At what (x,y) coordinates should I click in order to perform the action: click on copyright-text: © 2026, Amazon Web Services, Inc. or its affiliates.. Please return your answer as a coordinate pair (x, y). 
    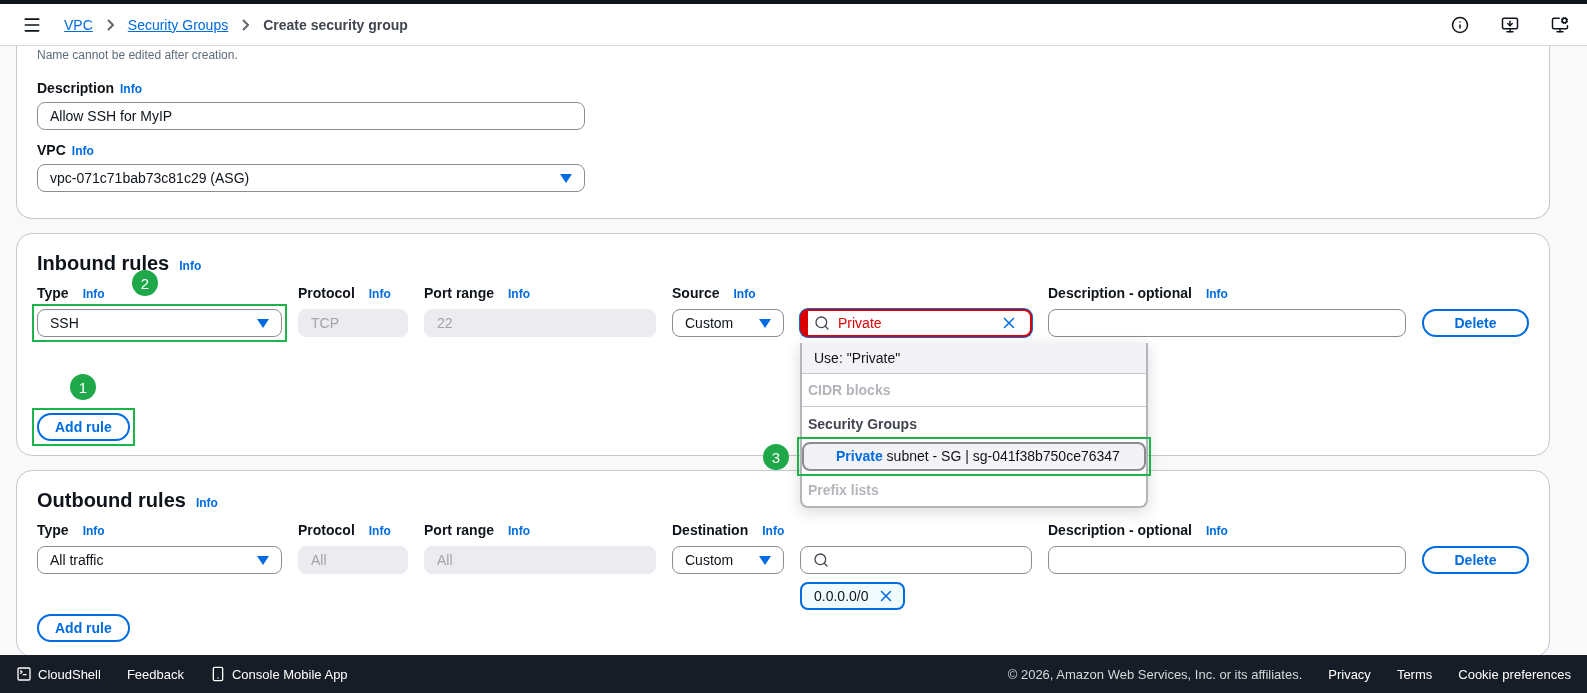
    Looking at the image, I should click on (1155, 674).